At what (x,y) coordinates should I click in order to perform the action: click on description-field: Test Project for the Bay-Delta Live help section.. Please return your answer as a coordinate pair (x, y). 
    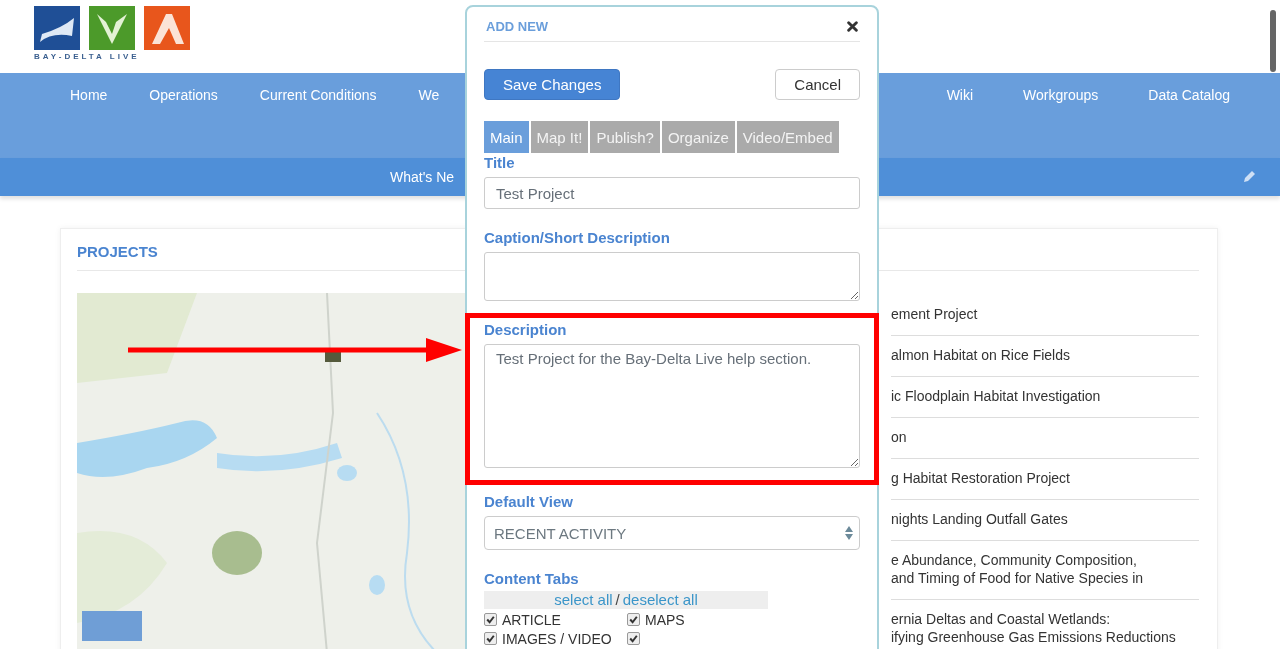
    Looking at the image, I should click on (672, 406).